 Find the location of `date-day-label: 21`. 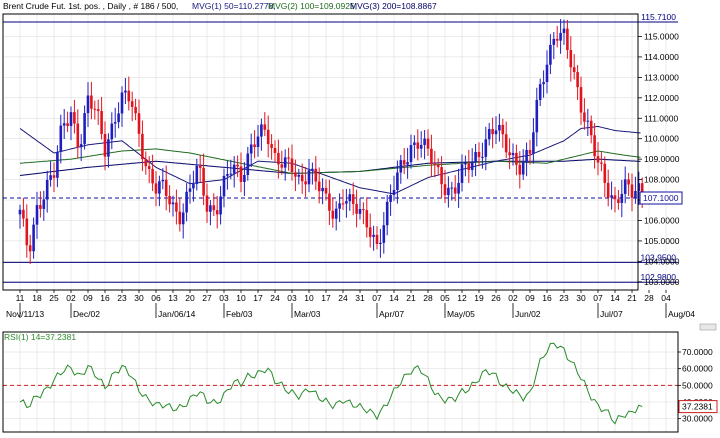

date-day-label: 21 is located at coordinates (632, 298).